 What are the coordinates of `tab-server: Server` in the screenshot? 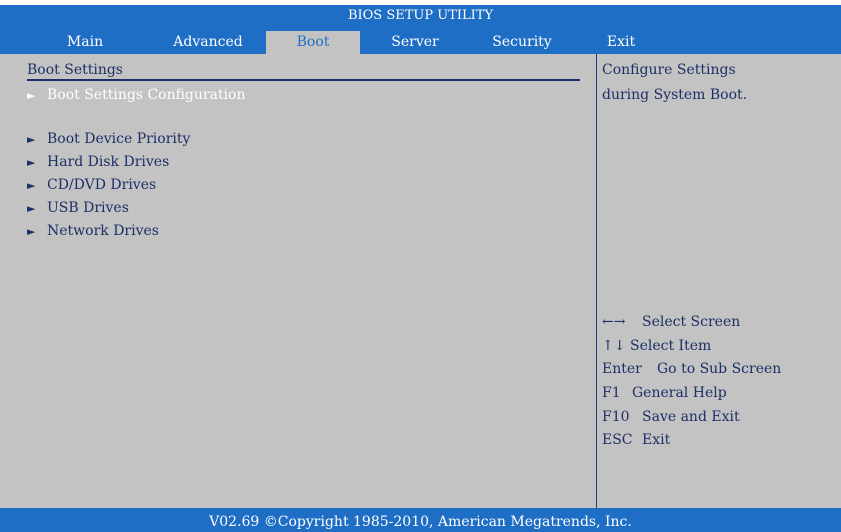 It's located at (415, 42).